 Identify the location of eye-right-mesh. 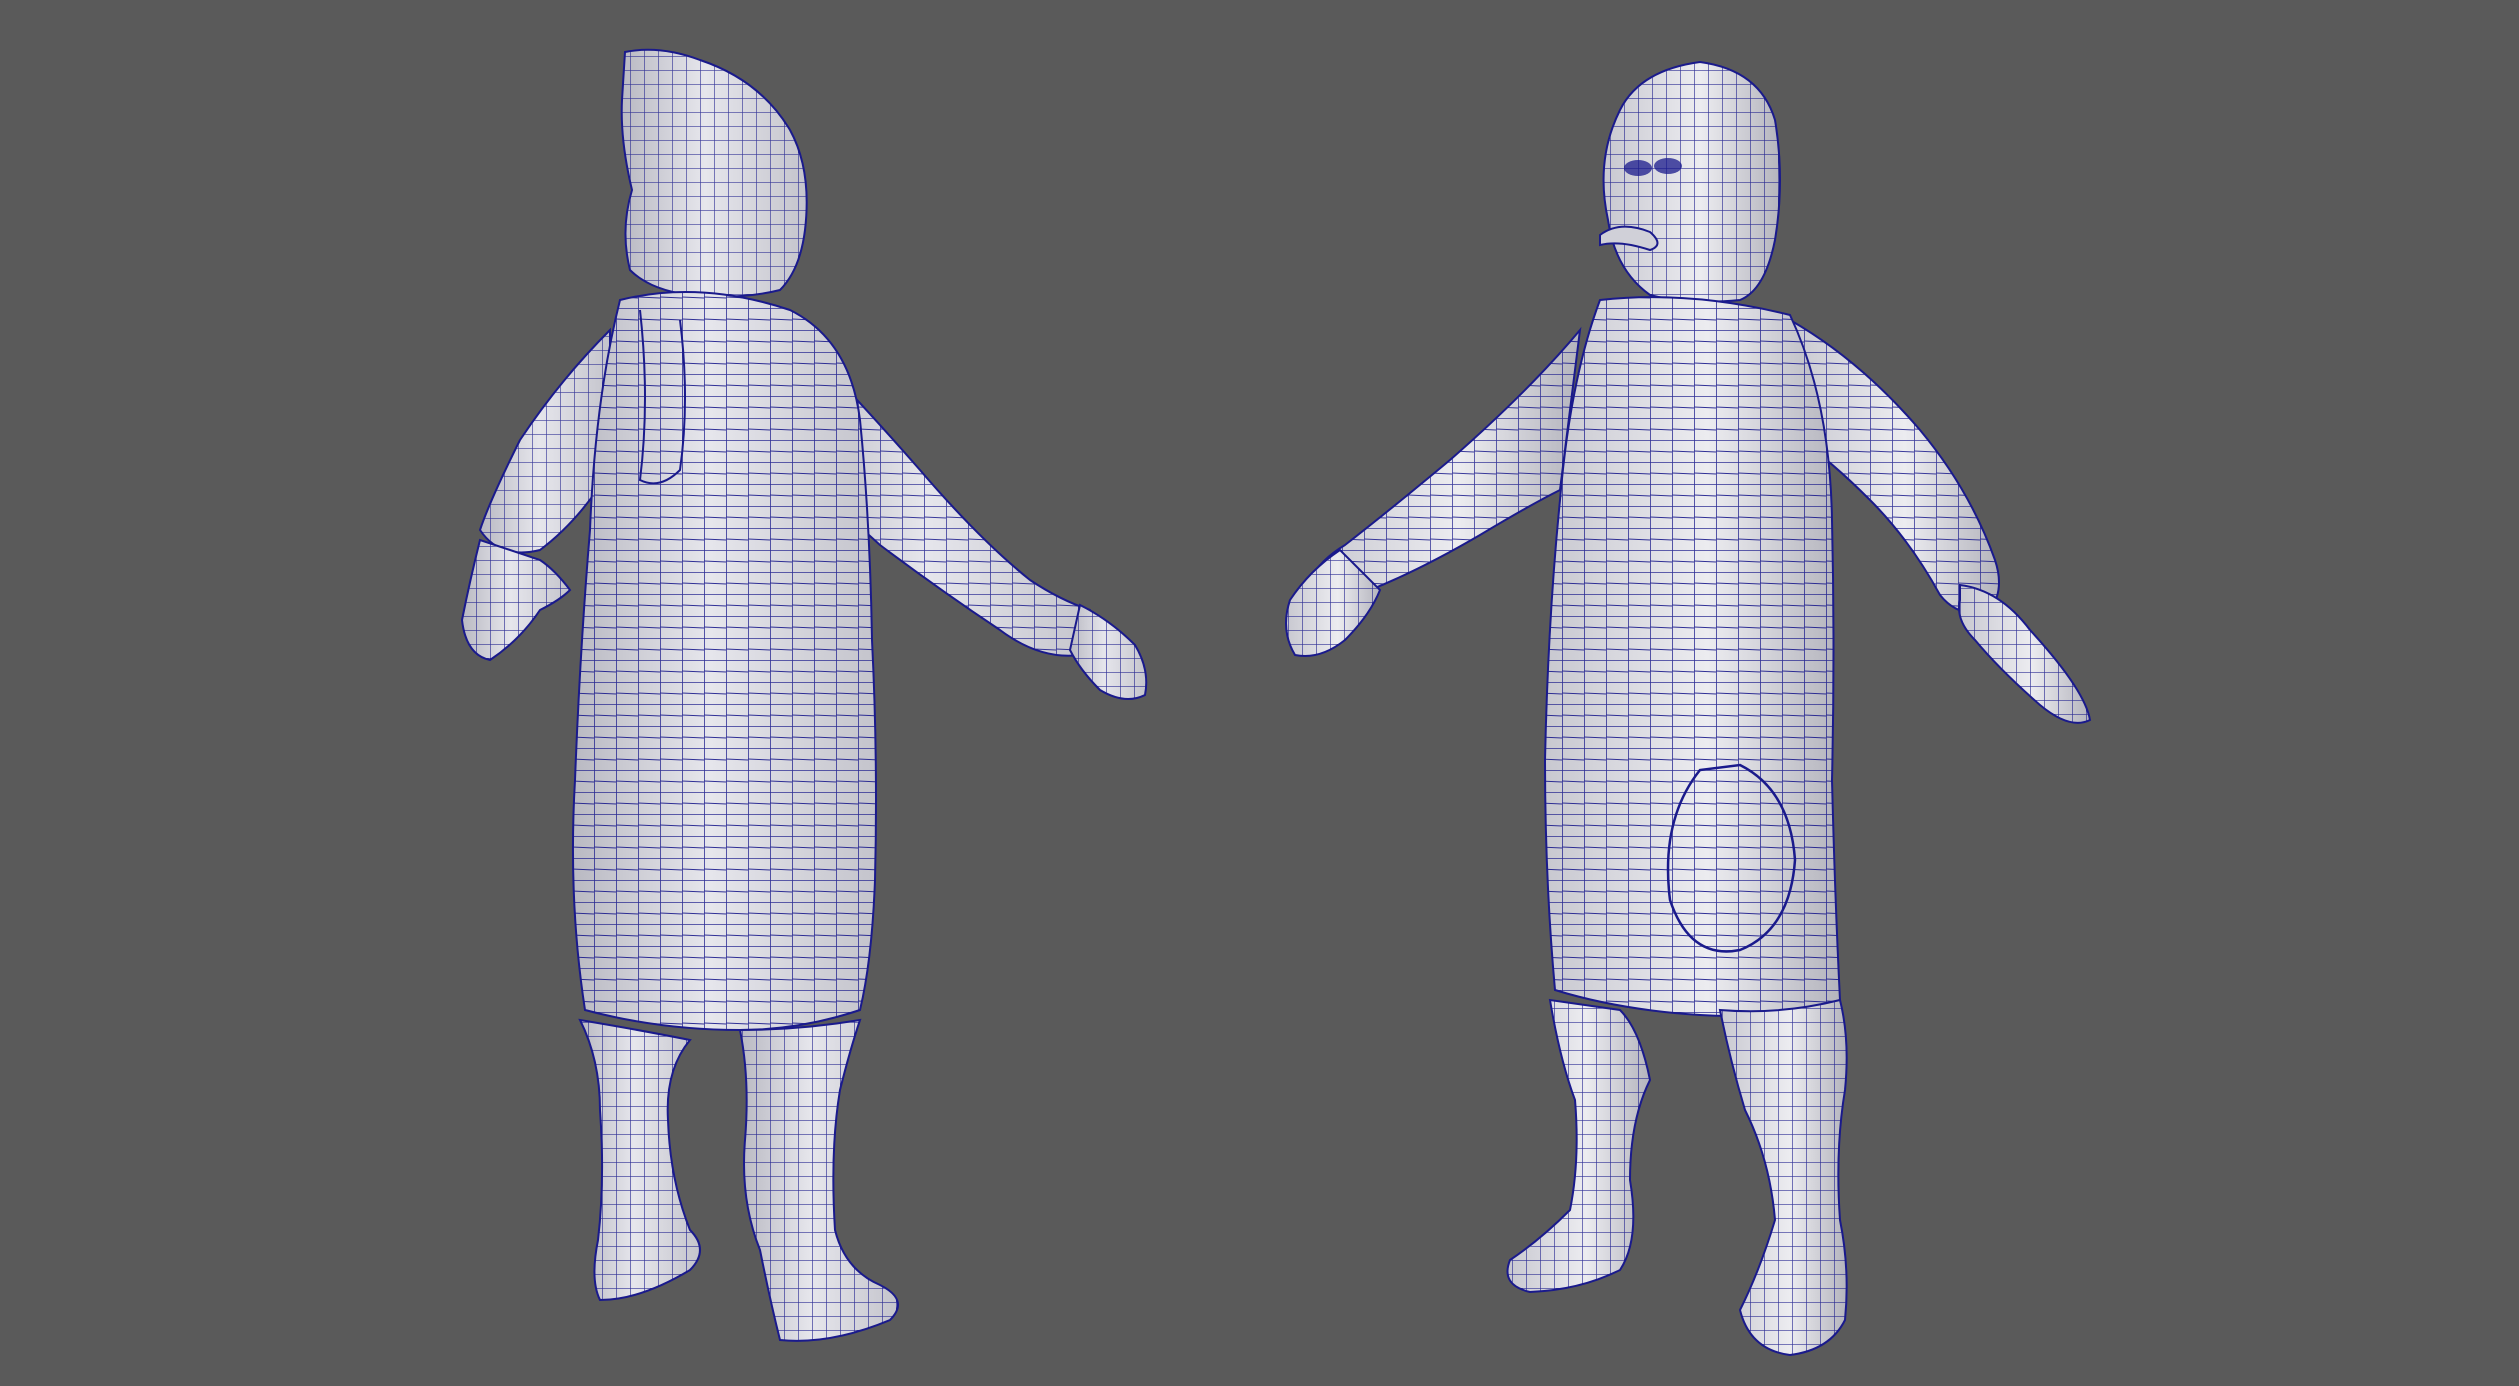
(1668, 166).